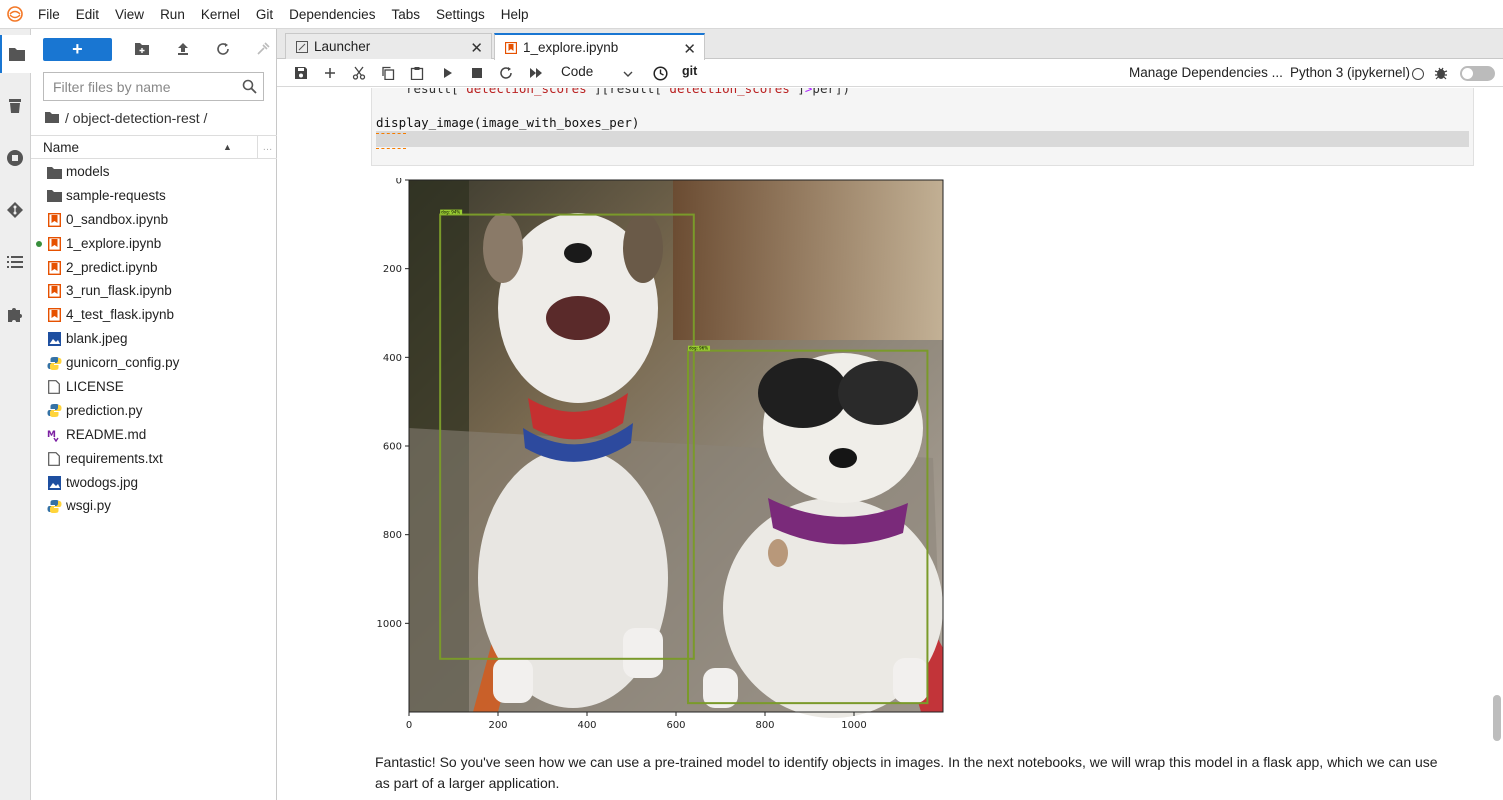 The width and height of the screenshot is (1503, 800). Describe the element at coordinates (526, 92) in the screenshot. I see `code-token: 'detection_scores'` at that location.